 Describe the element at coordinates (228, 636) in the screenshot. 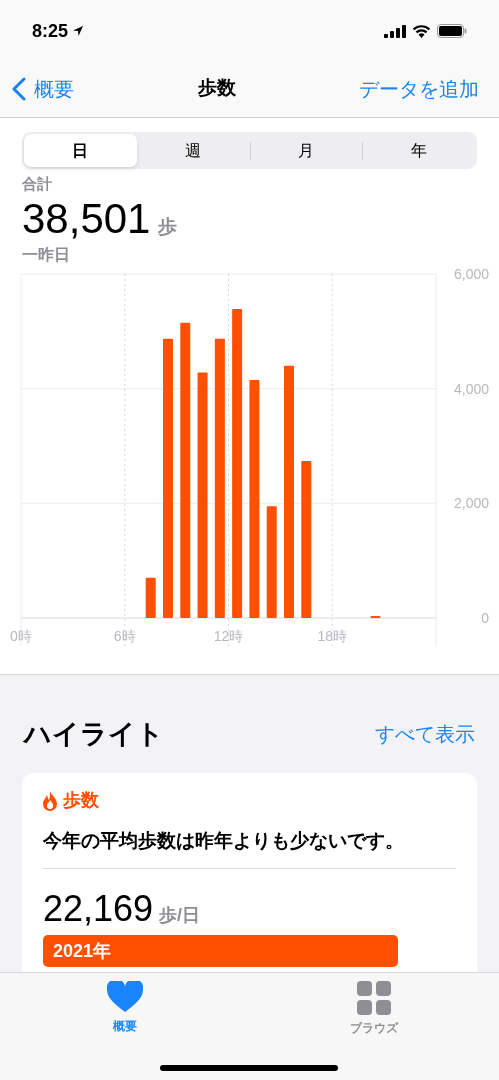

I see `axis-label: 12時` at that location.